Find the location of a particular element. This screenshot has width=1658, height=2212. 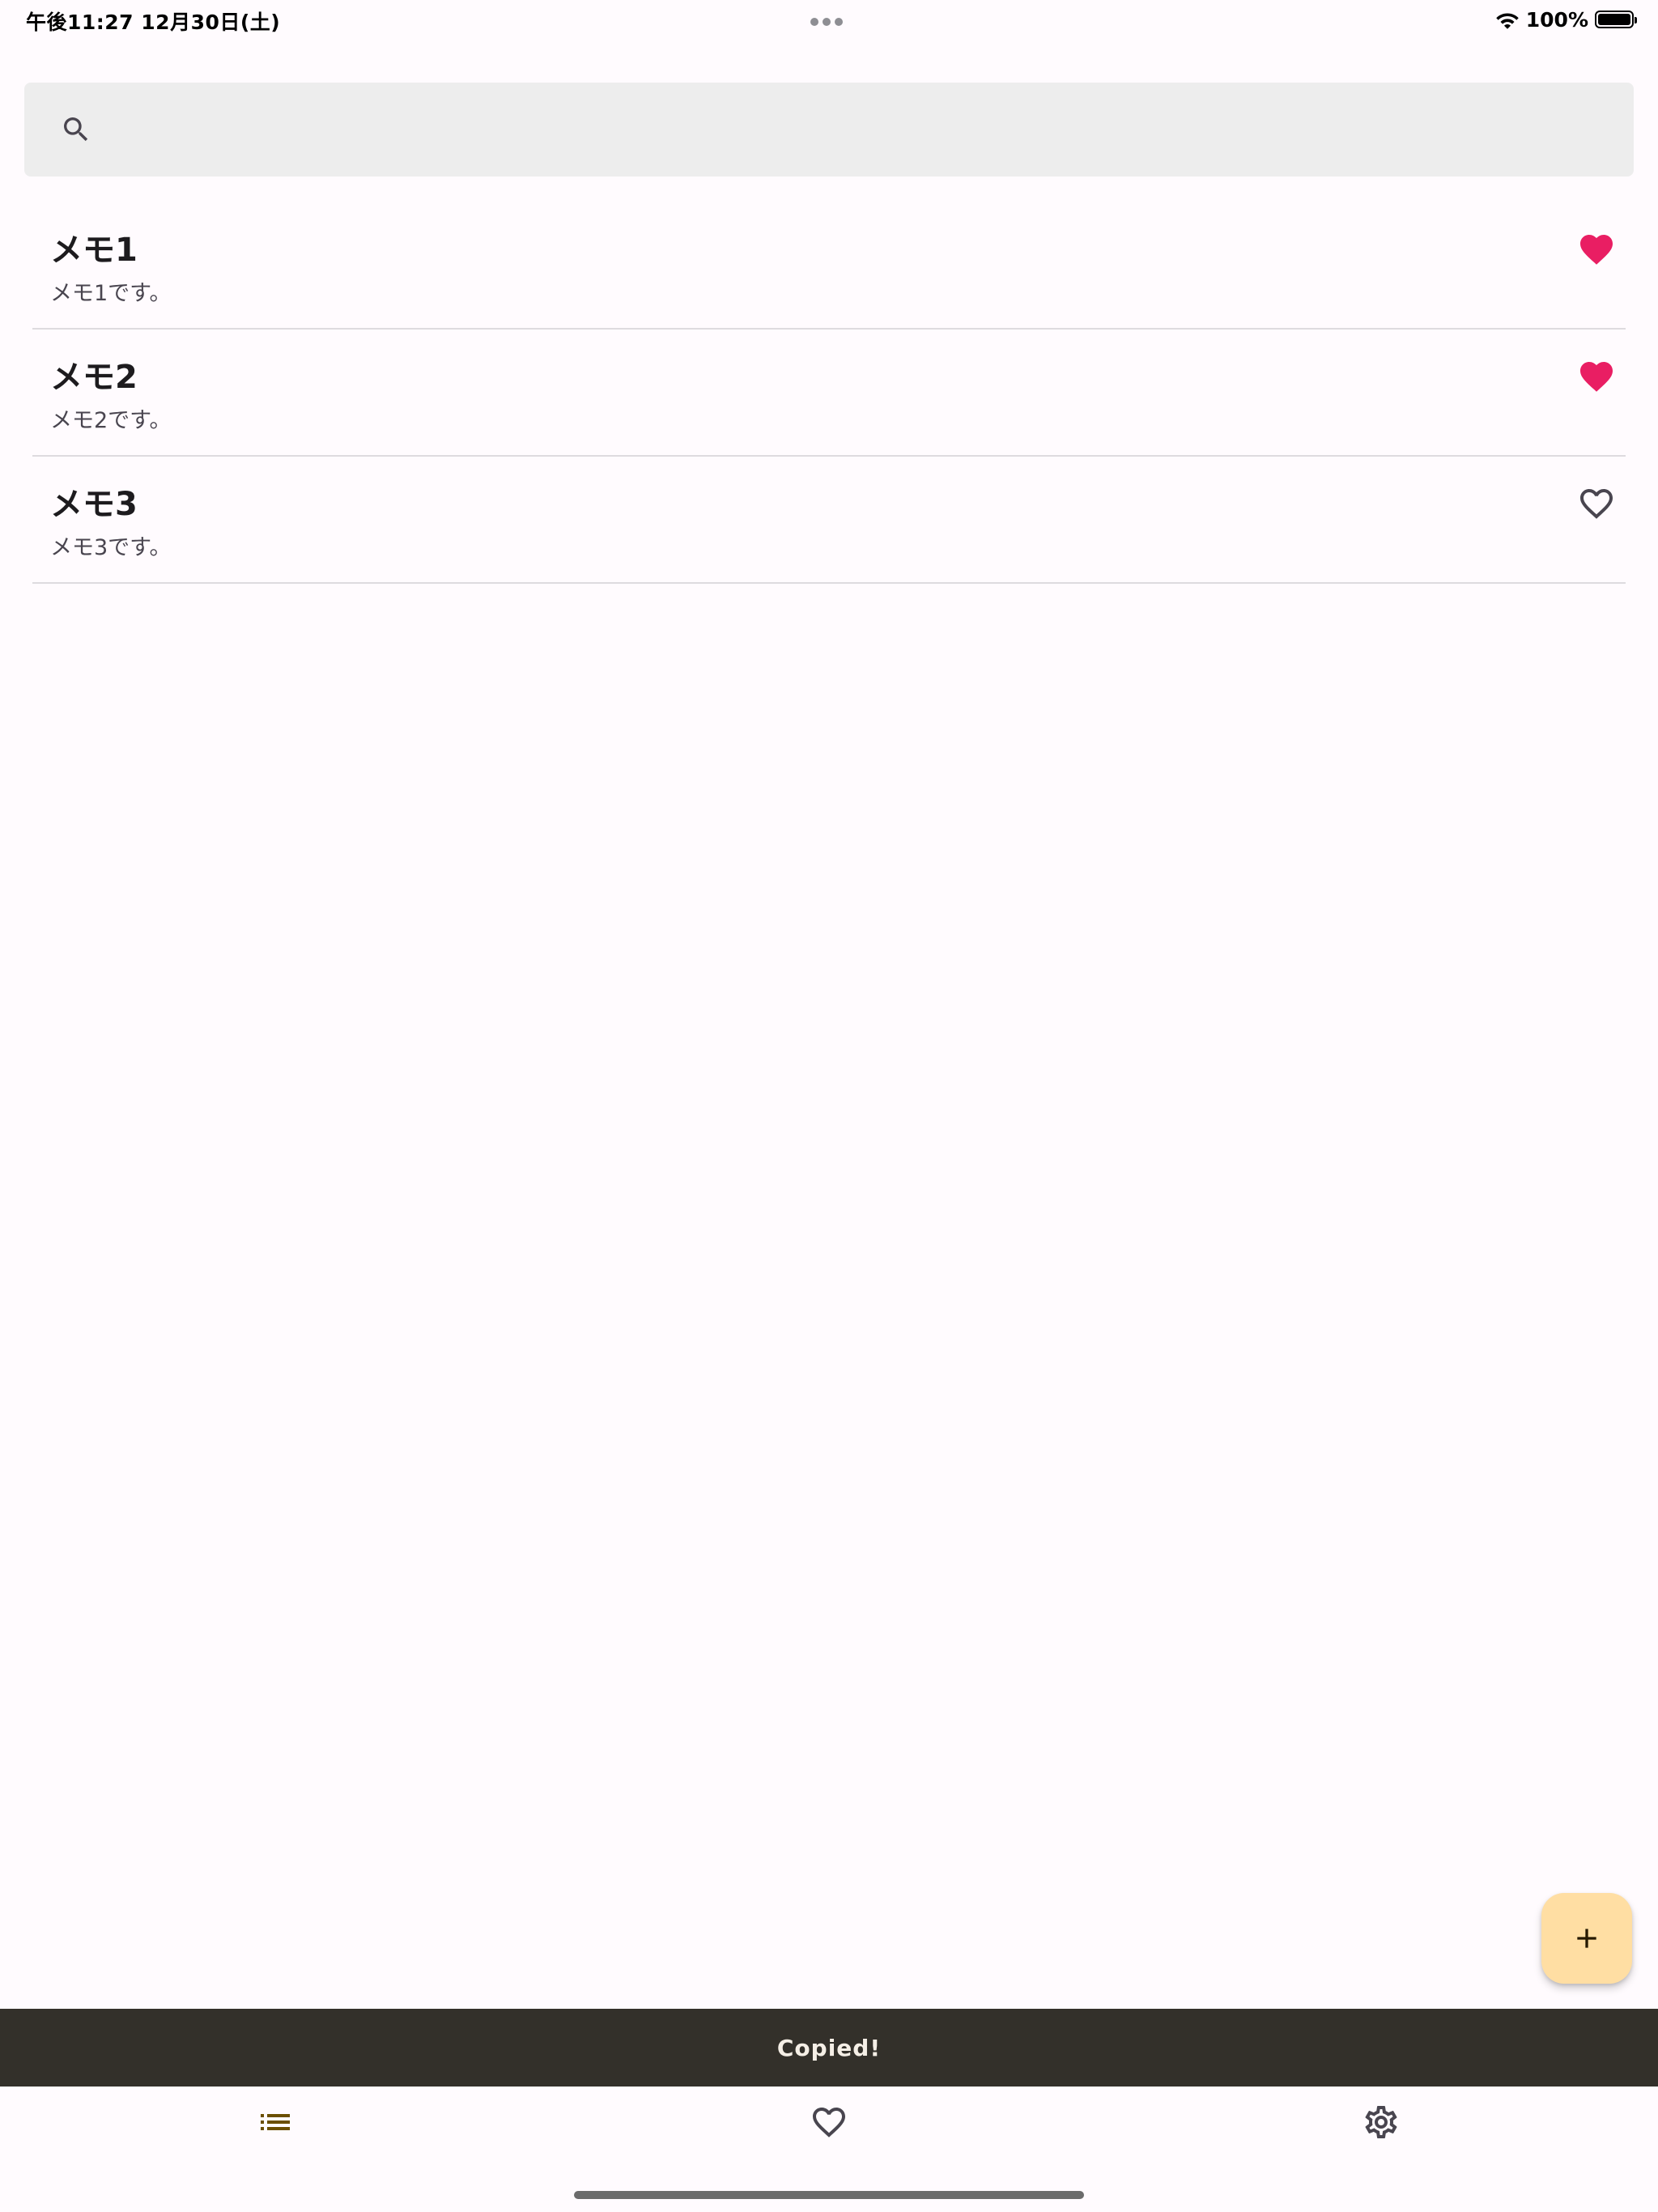

status-right: 100% is located at coordinates (1566, 19).